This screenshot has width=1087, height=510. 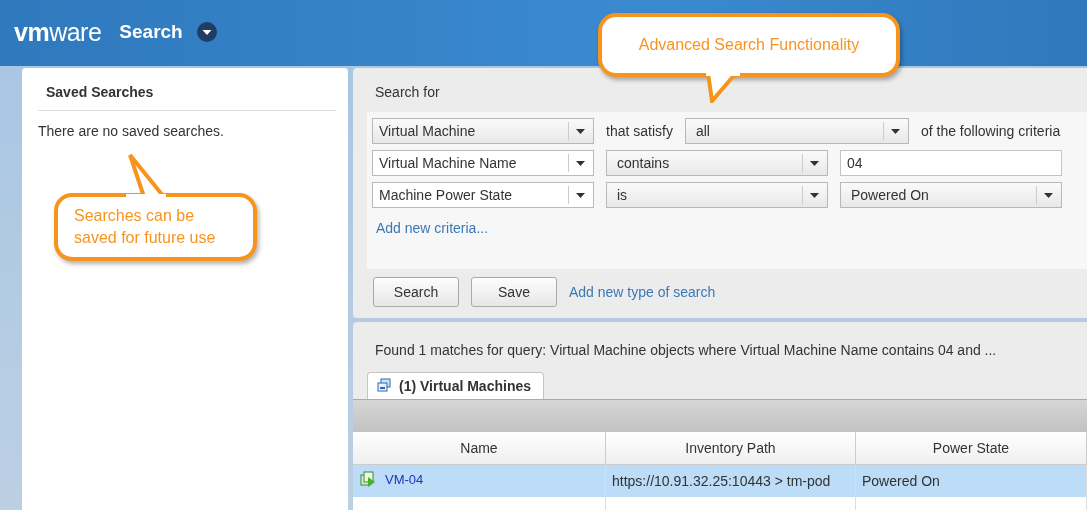 What do you see at coordinates (455, 385) in the screenshot?
I see `results-tab: (1) Virtual Machines` at bounding box center [455, 385].